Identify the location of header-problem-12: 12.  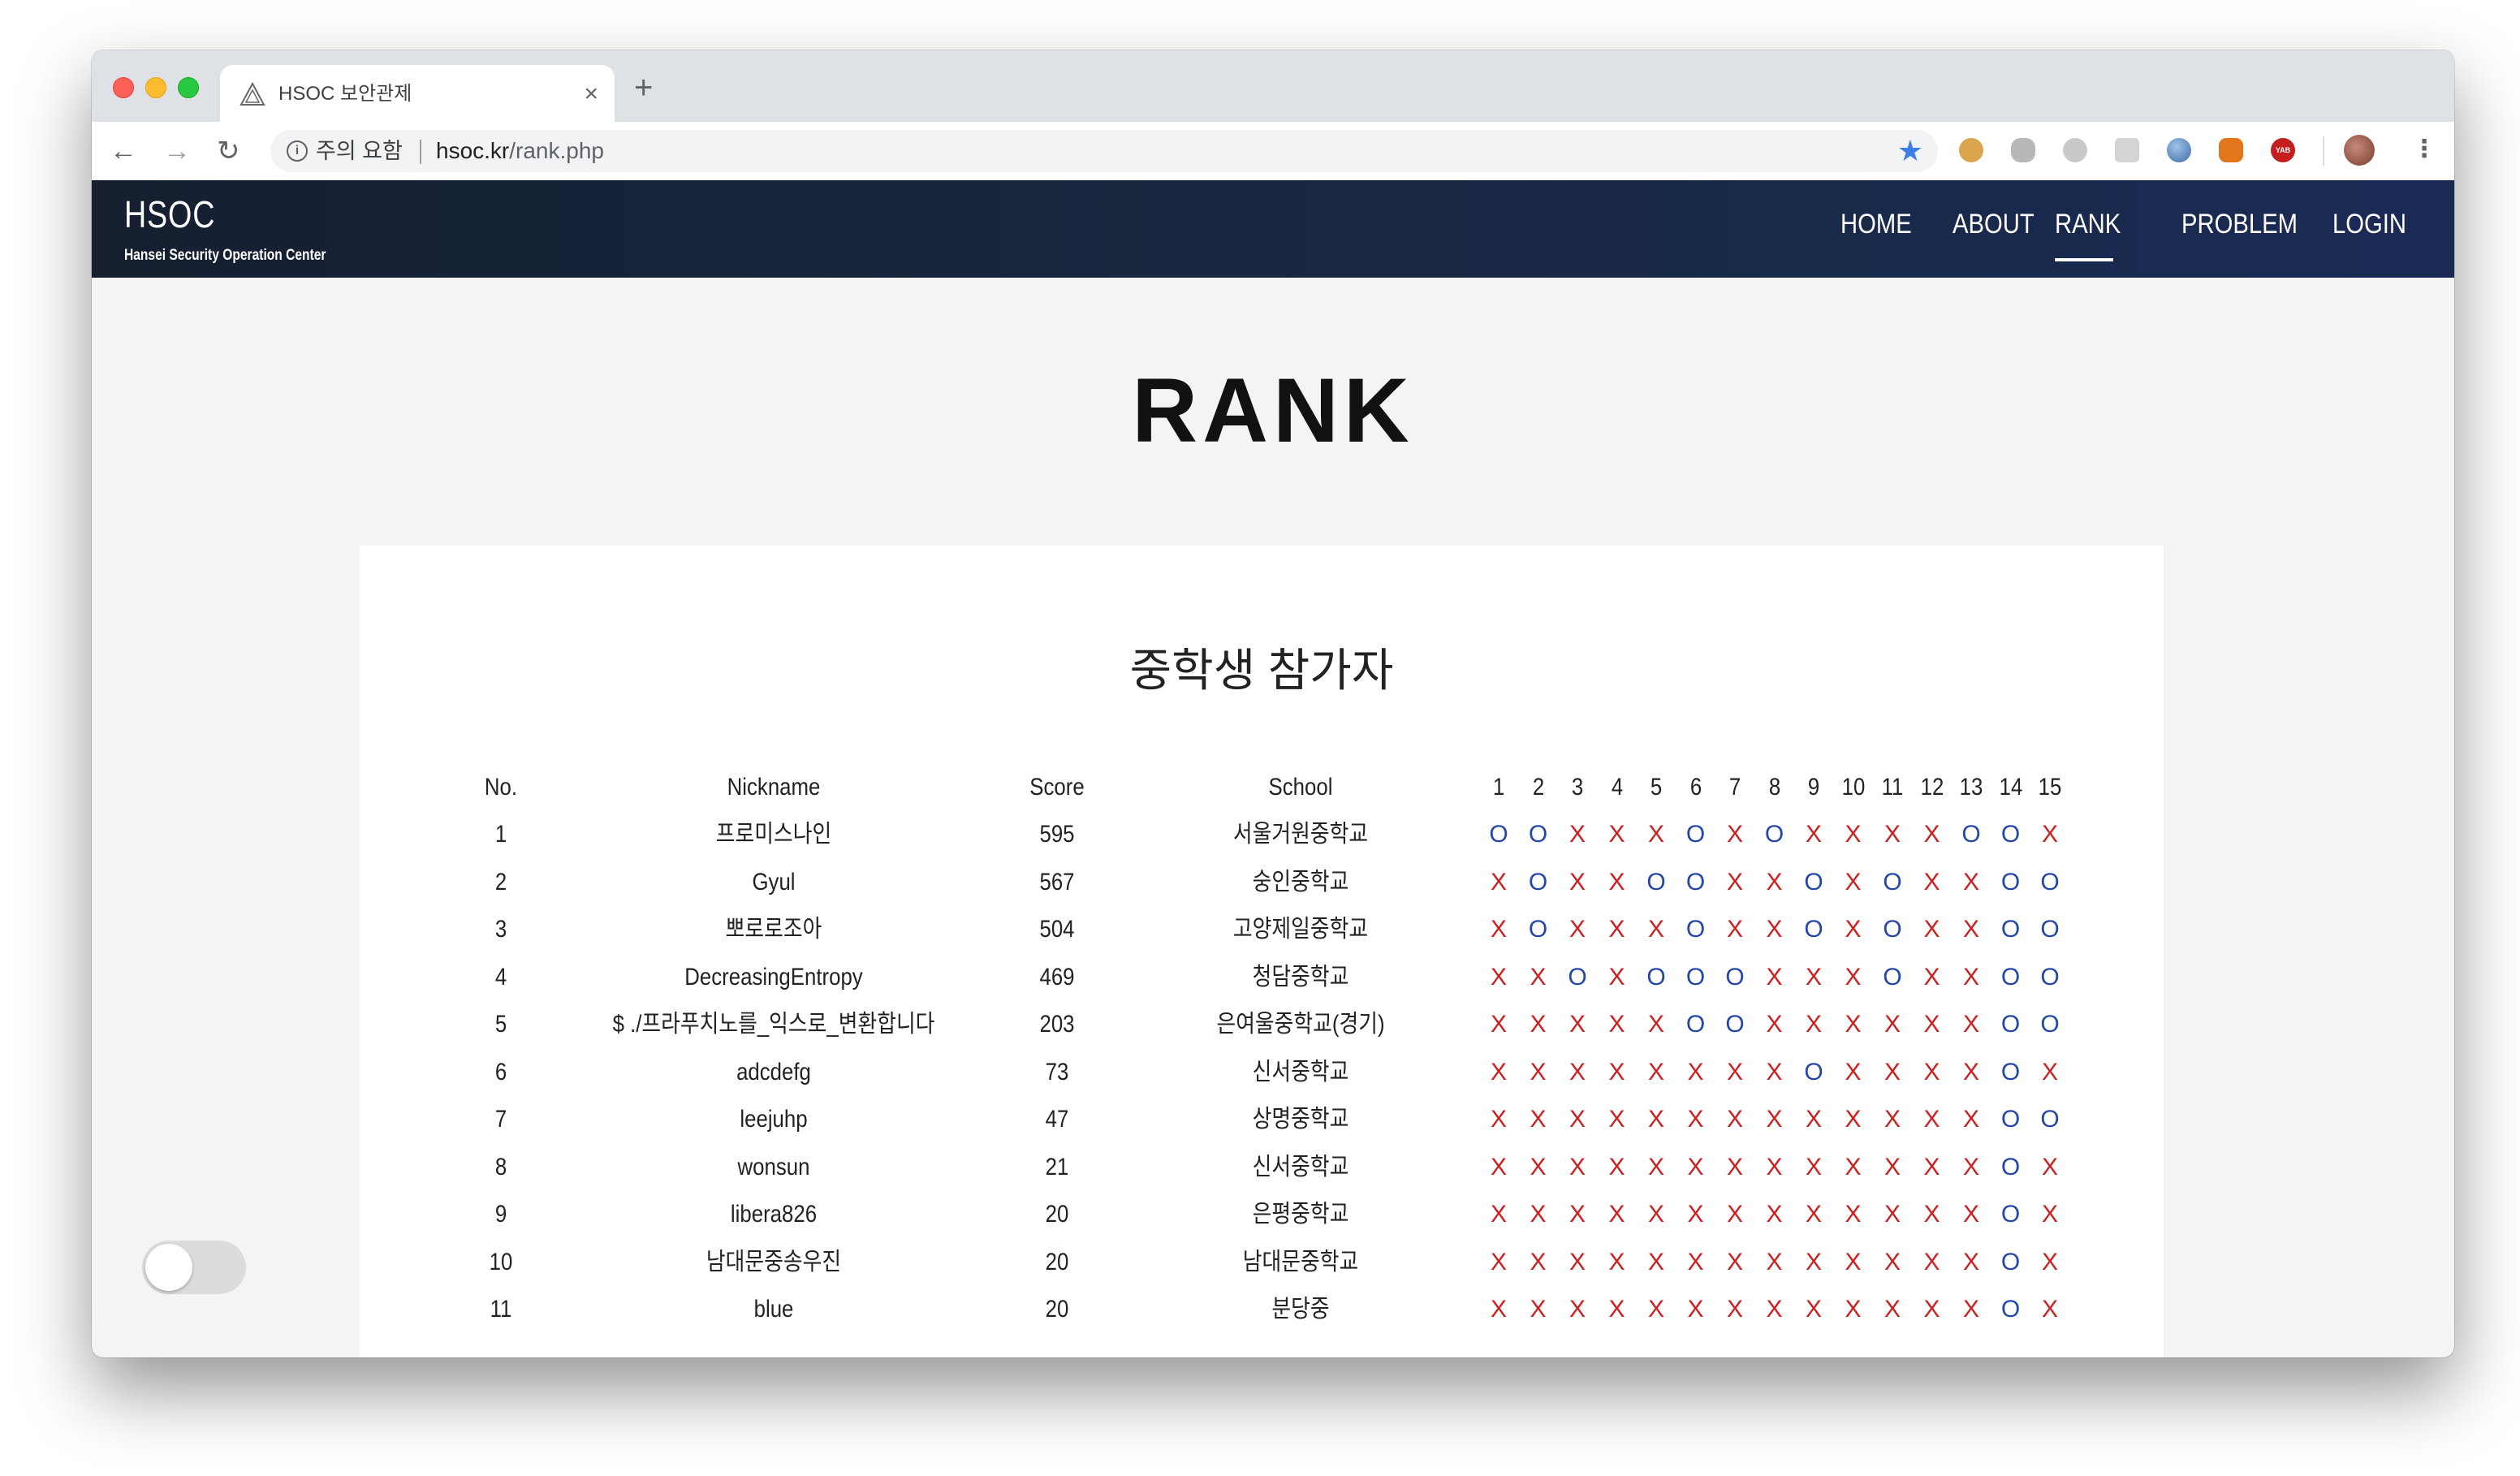
(1932, 788).